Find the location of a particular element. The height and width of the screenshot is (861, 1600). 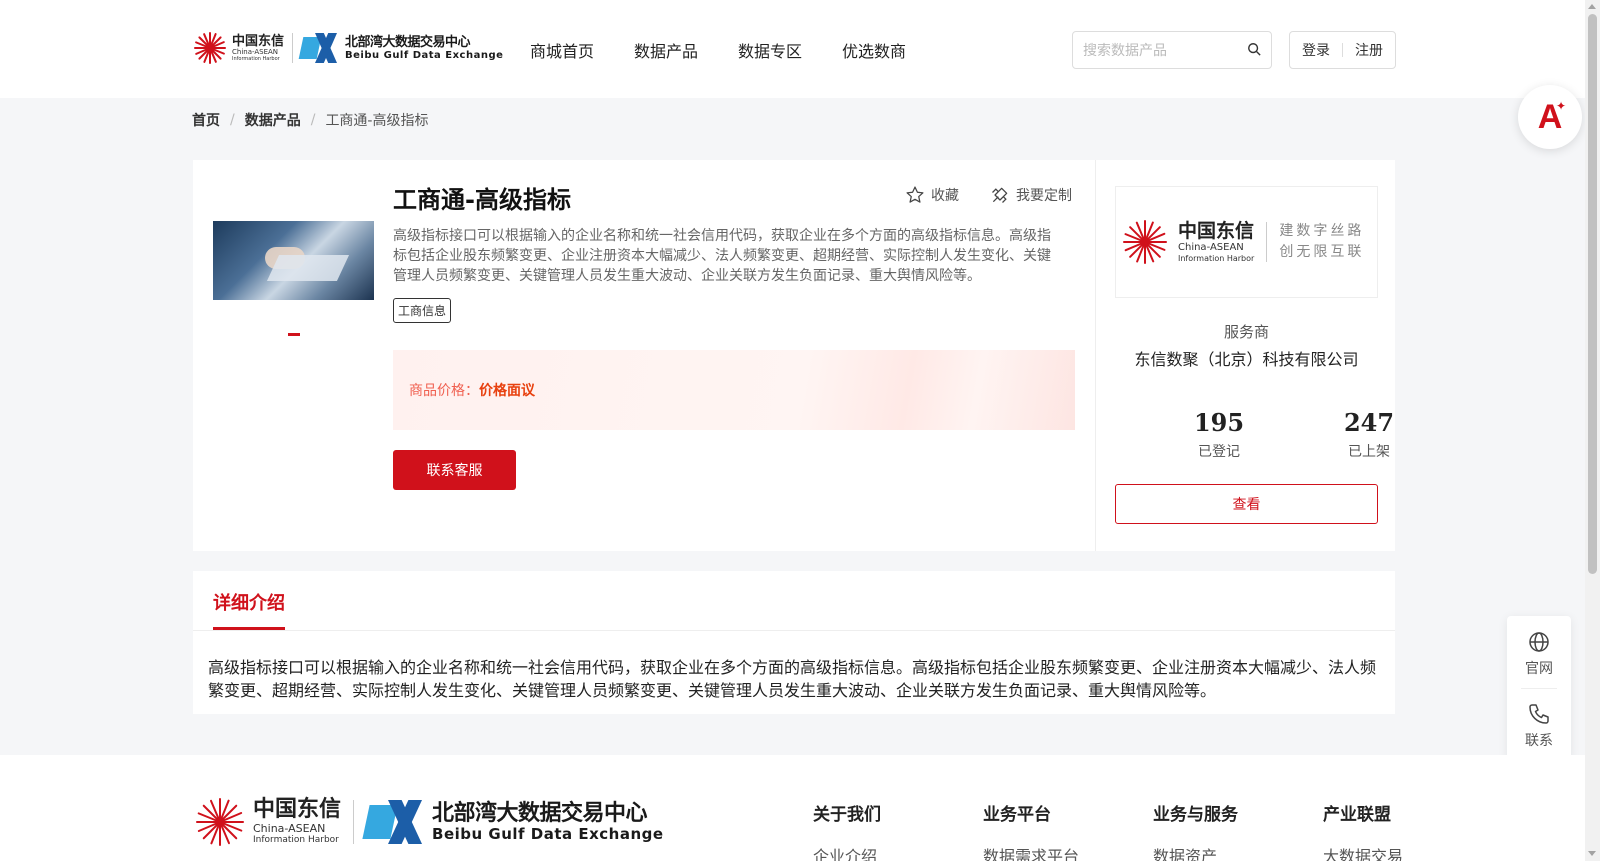

contact-service-button: 联系客服 is located at coordinates (454, 470).